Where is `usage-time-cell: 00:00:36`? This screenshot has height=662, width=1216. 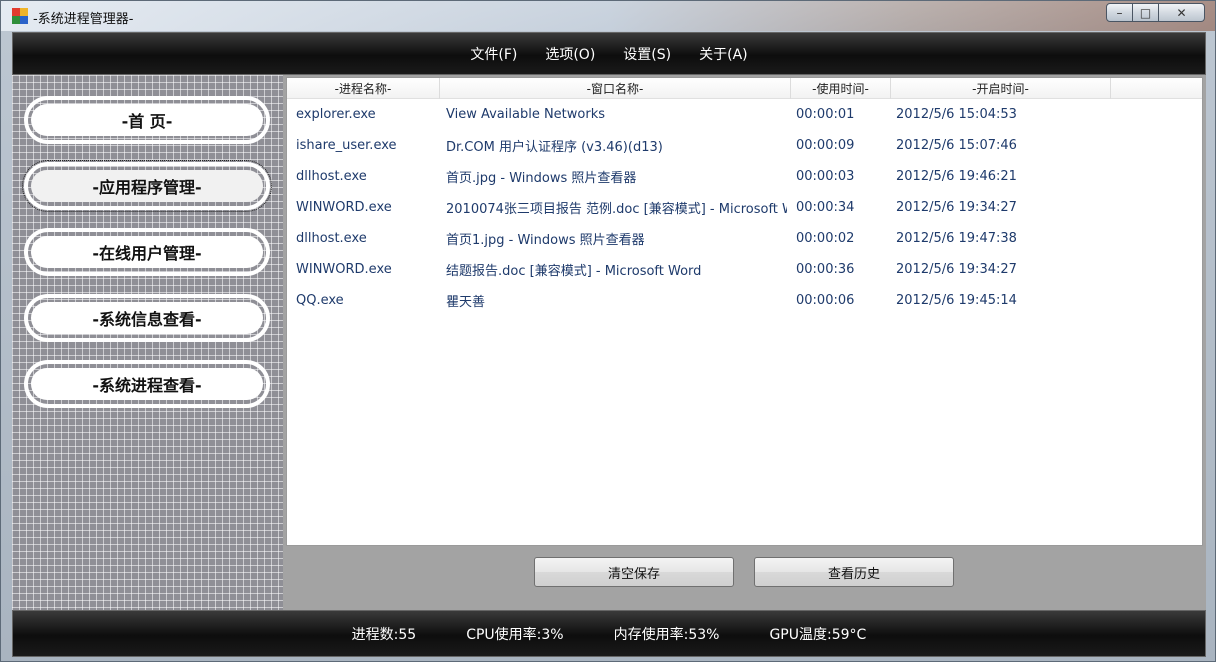
usage-time-cell: 00:00:36 is located at coordinates (825, 269).